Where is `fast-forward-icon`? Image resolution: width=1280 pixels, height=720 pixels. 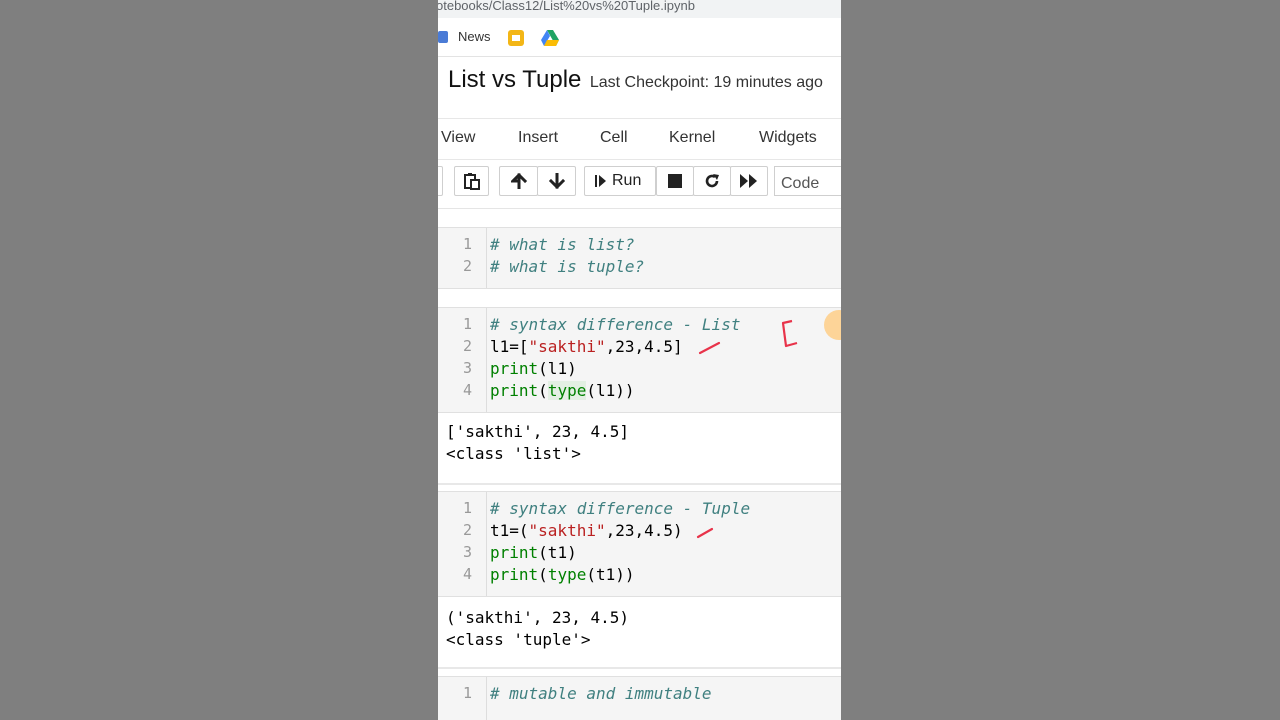 fast-forward-icon is located at coordinates (748, 181).